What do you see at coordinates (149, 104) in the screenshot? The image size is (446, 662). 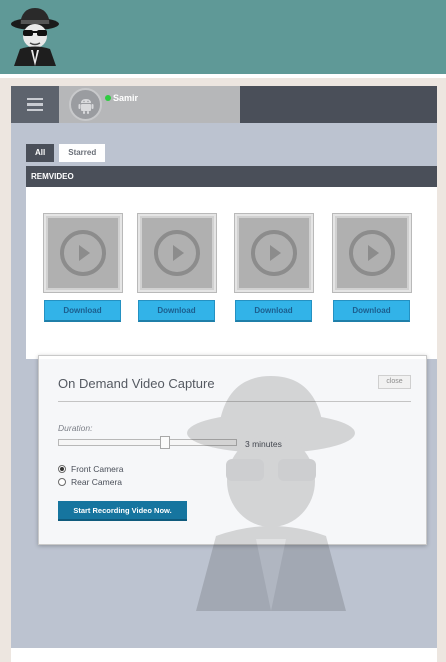 I see `user-info: Samir` at bounding box center [149, 104].